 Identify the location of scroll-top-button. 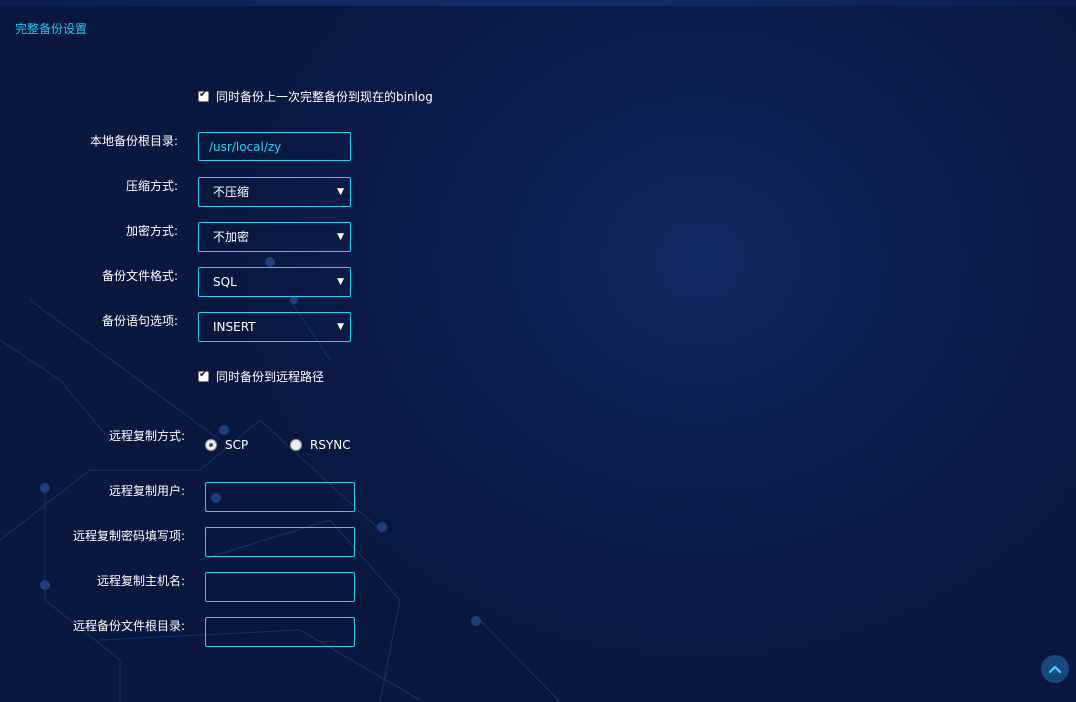
(1055, 669).